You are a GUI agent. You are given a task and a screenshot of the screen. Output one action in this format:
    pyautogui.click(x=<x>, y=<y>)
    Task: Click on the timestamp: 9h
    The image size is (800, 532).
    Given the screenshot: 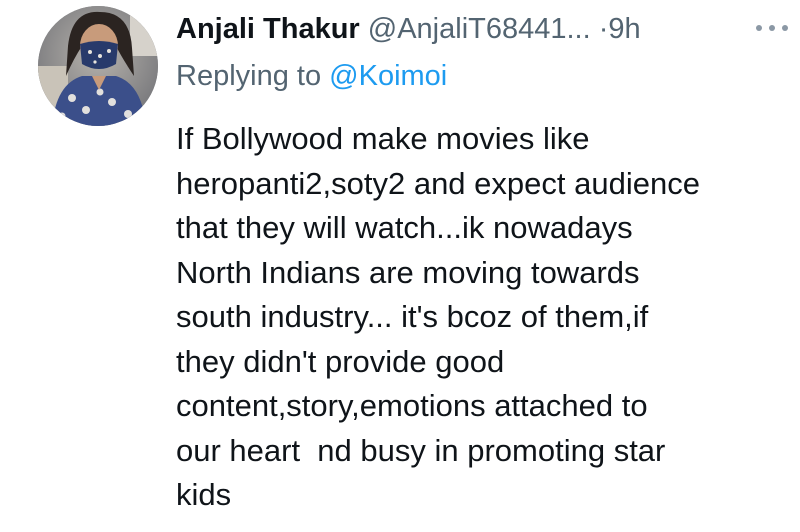 What is the action you would take?
    pyautogui.click(x=624, y=29)
    